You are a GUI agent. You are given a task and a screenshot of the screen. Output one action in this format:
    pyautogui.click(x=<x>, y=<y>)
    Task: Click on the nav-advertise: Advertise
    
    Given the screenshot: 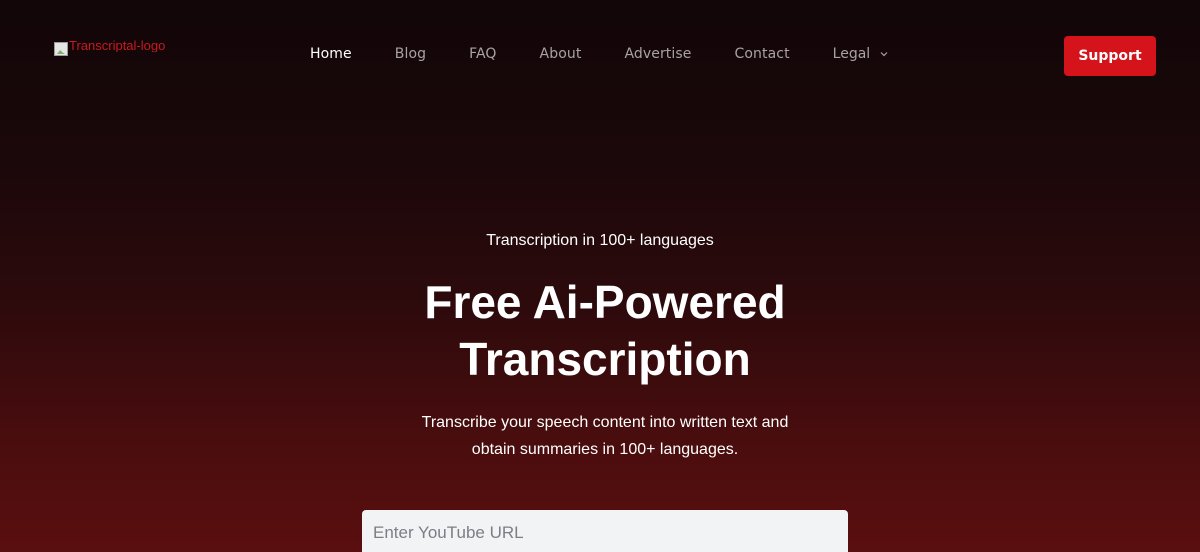 What is the action you would take?
    pyautogui.click(x=657, y=54)
    